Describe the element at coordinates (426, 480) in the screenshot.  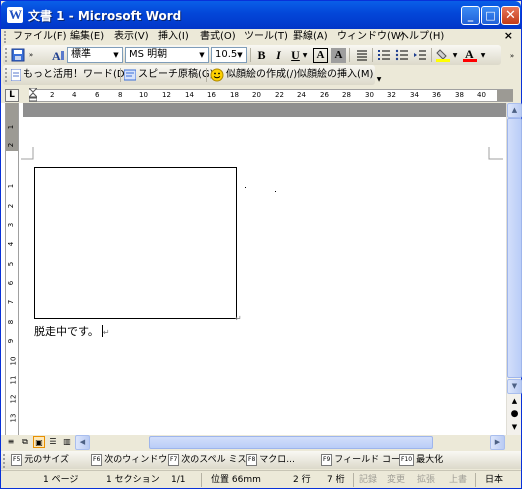
I see `status-ext: 拡張` at that location.